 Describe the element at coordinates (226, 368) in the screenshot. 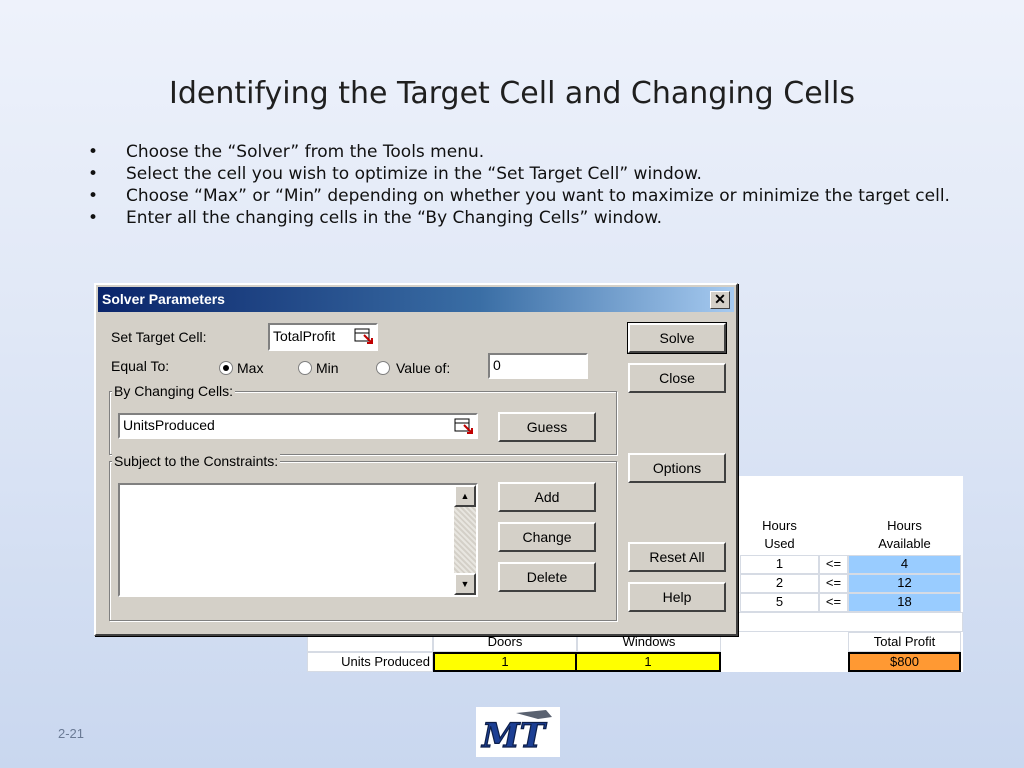

I see `max-radio` at that location.